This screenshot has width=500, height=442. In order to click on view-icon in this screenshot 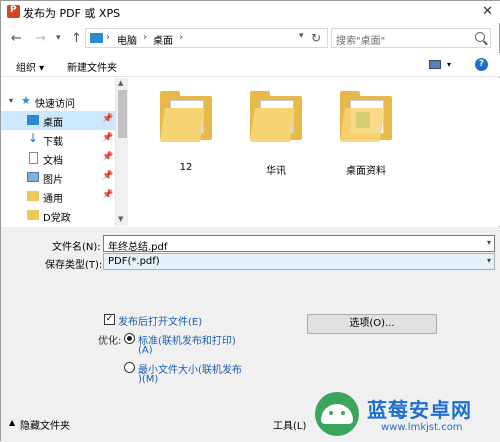, I will do `click(435, 64)`.